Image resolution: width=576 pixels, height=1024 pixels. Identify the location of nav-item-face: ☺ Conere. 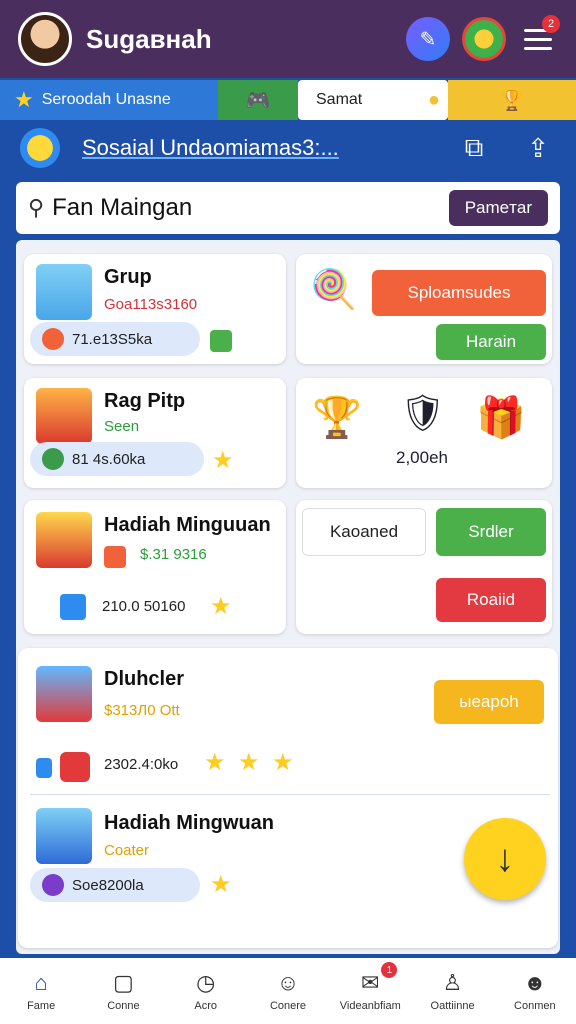
(288, 991).